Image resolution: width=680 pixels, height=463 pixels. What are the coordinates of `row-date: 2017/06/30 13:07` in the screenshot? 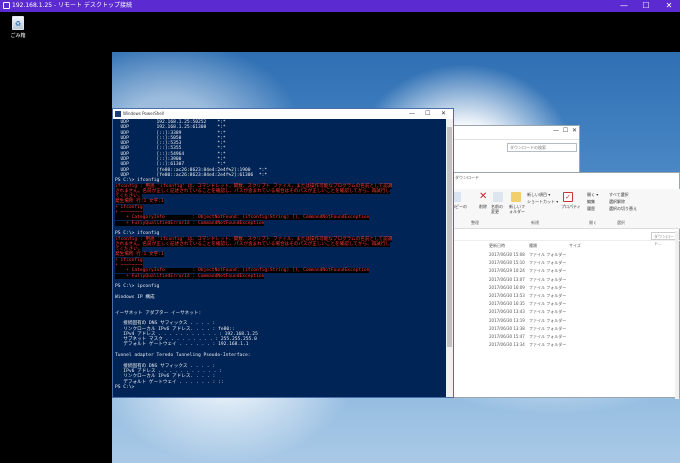 It's located at (507, 279).